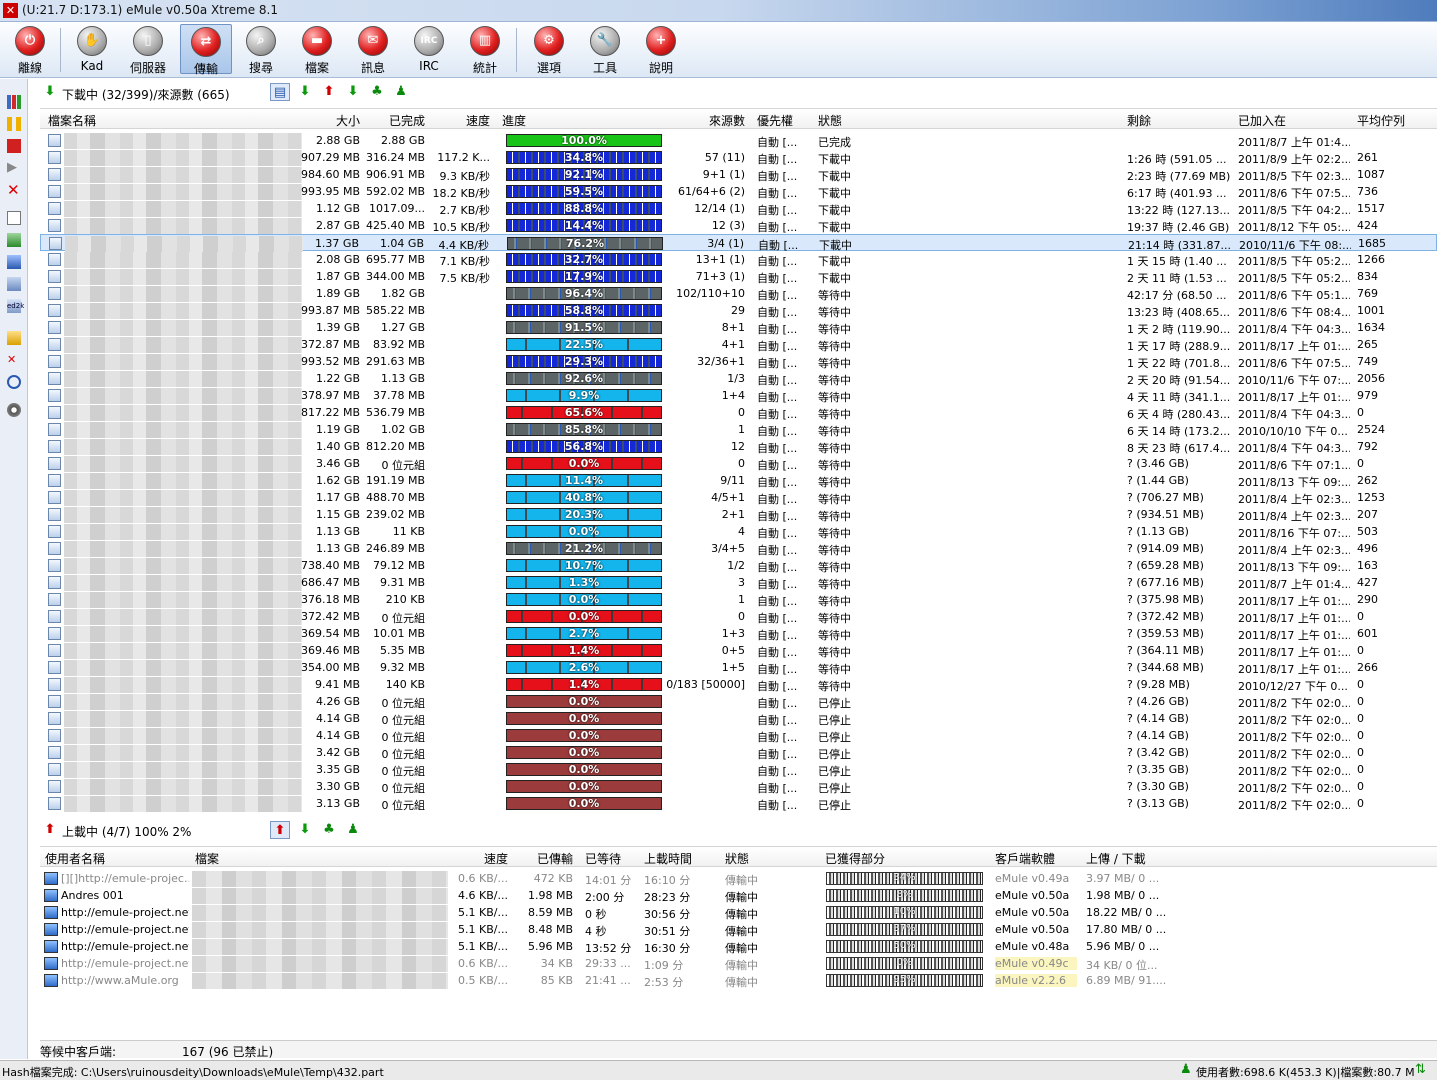 Image resolution: width=1437 pixels, height=1080 pixels. I want to click on upload-column-header-8: 客戶端軟體, so click(1025, 858).